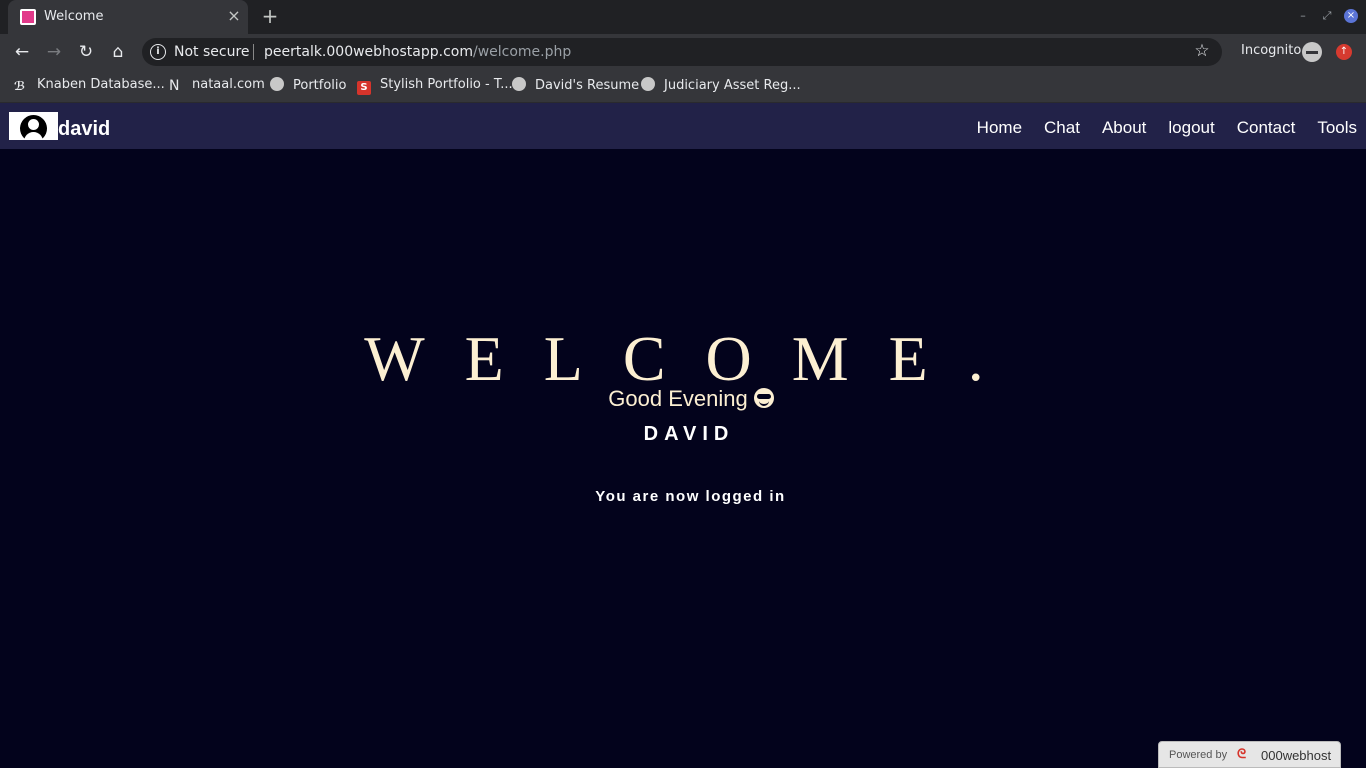 The image size is (1366, 768). I want to click on login-status: You are now logged in, so click(690, 496).